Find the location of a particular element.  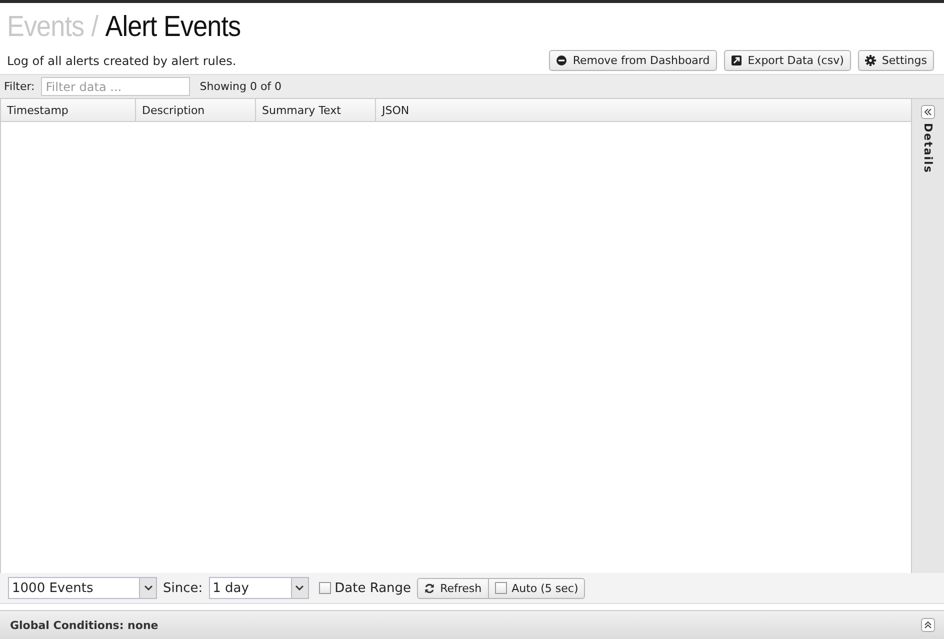

page-description: Log of all alerts created by alert rules. is located at coordinates (121, 61).